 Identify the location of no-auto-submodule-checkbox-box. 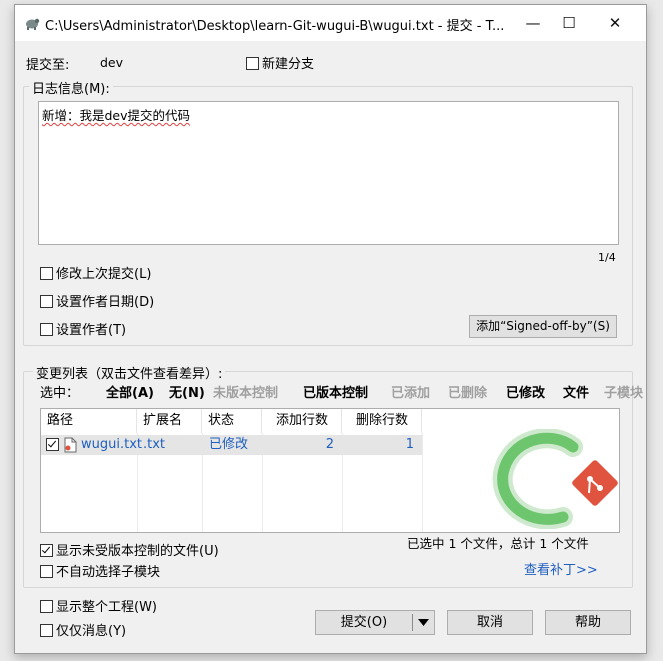
(46, 571).